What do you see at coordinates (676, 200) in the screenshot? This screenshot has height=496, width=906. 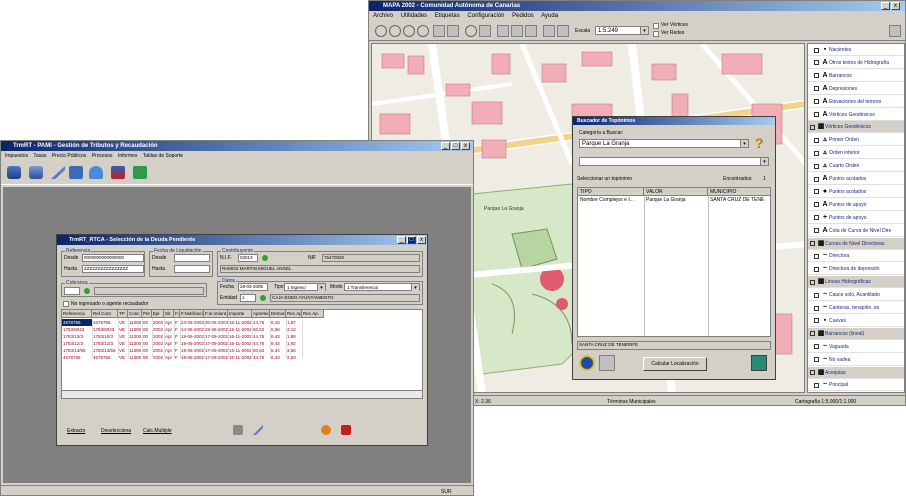 I see `result-valor: Parque La Granja` at bounding box center [676, 200].